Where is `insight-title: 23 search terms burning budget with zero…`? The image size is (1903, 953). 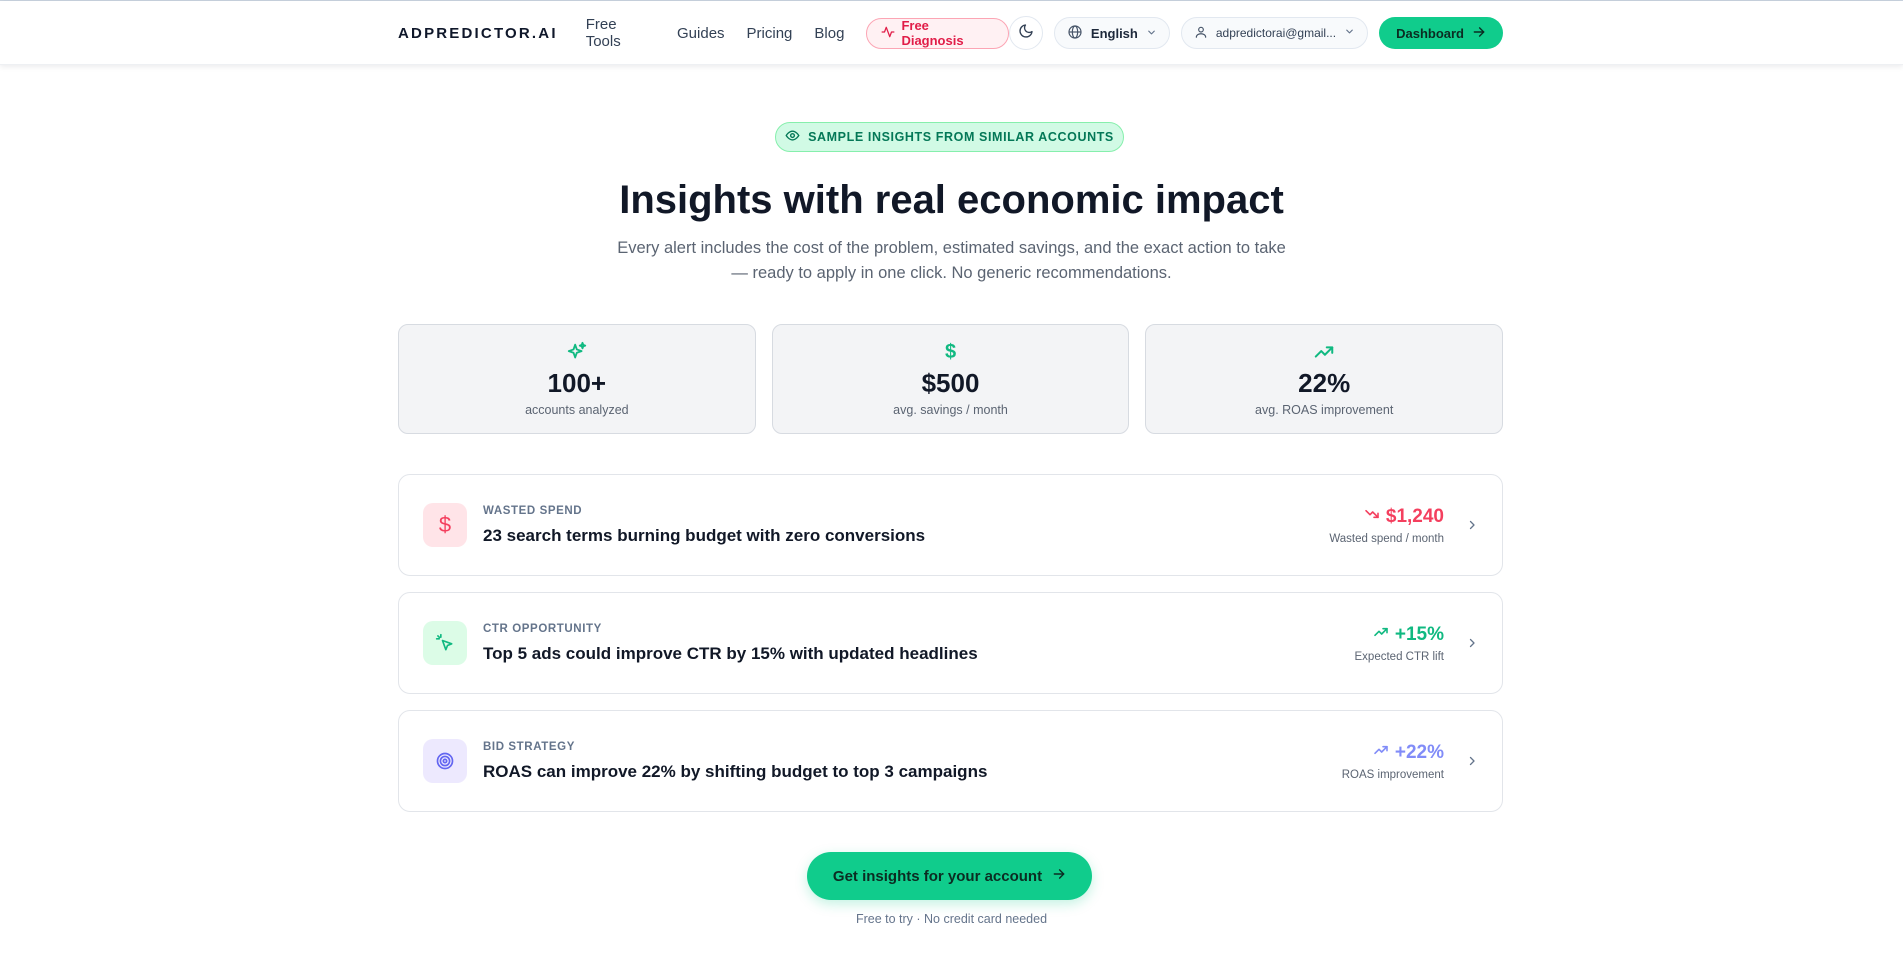 insight-title: 23 search terms burning budget with zero… is located at coordinates (704, 535).